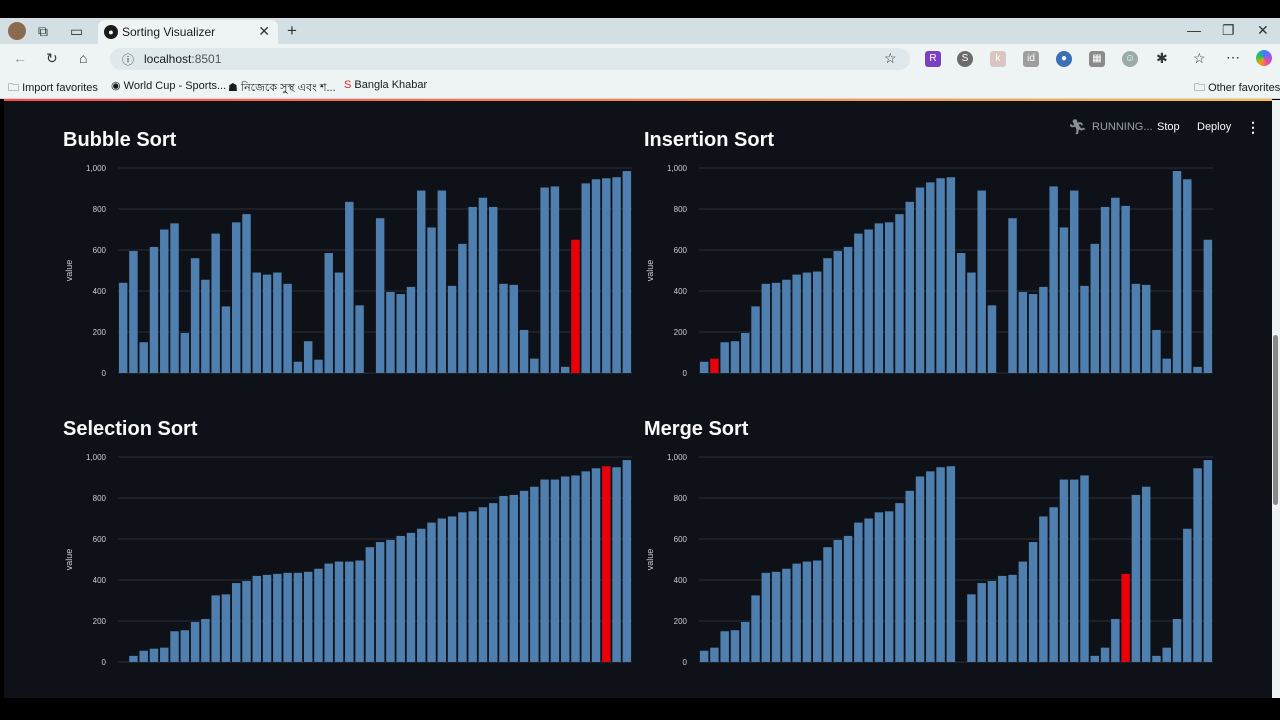  I want to click on extension-k-icon: k, so click(998, 59).